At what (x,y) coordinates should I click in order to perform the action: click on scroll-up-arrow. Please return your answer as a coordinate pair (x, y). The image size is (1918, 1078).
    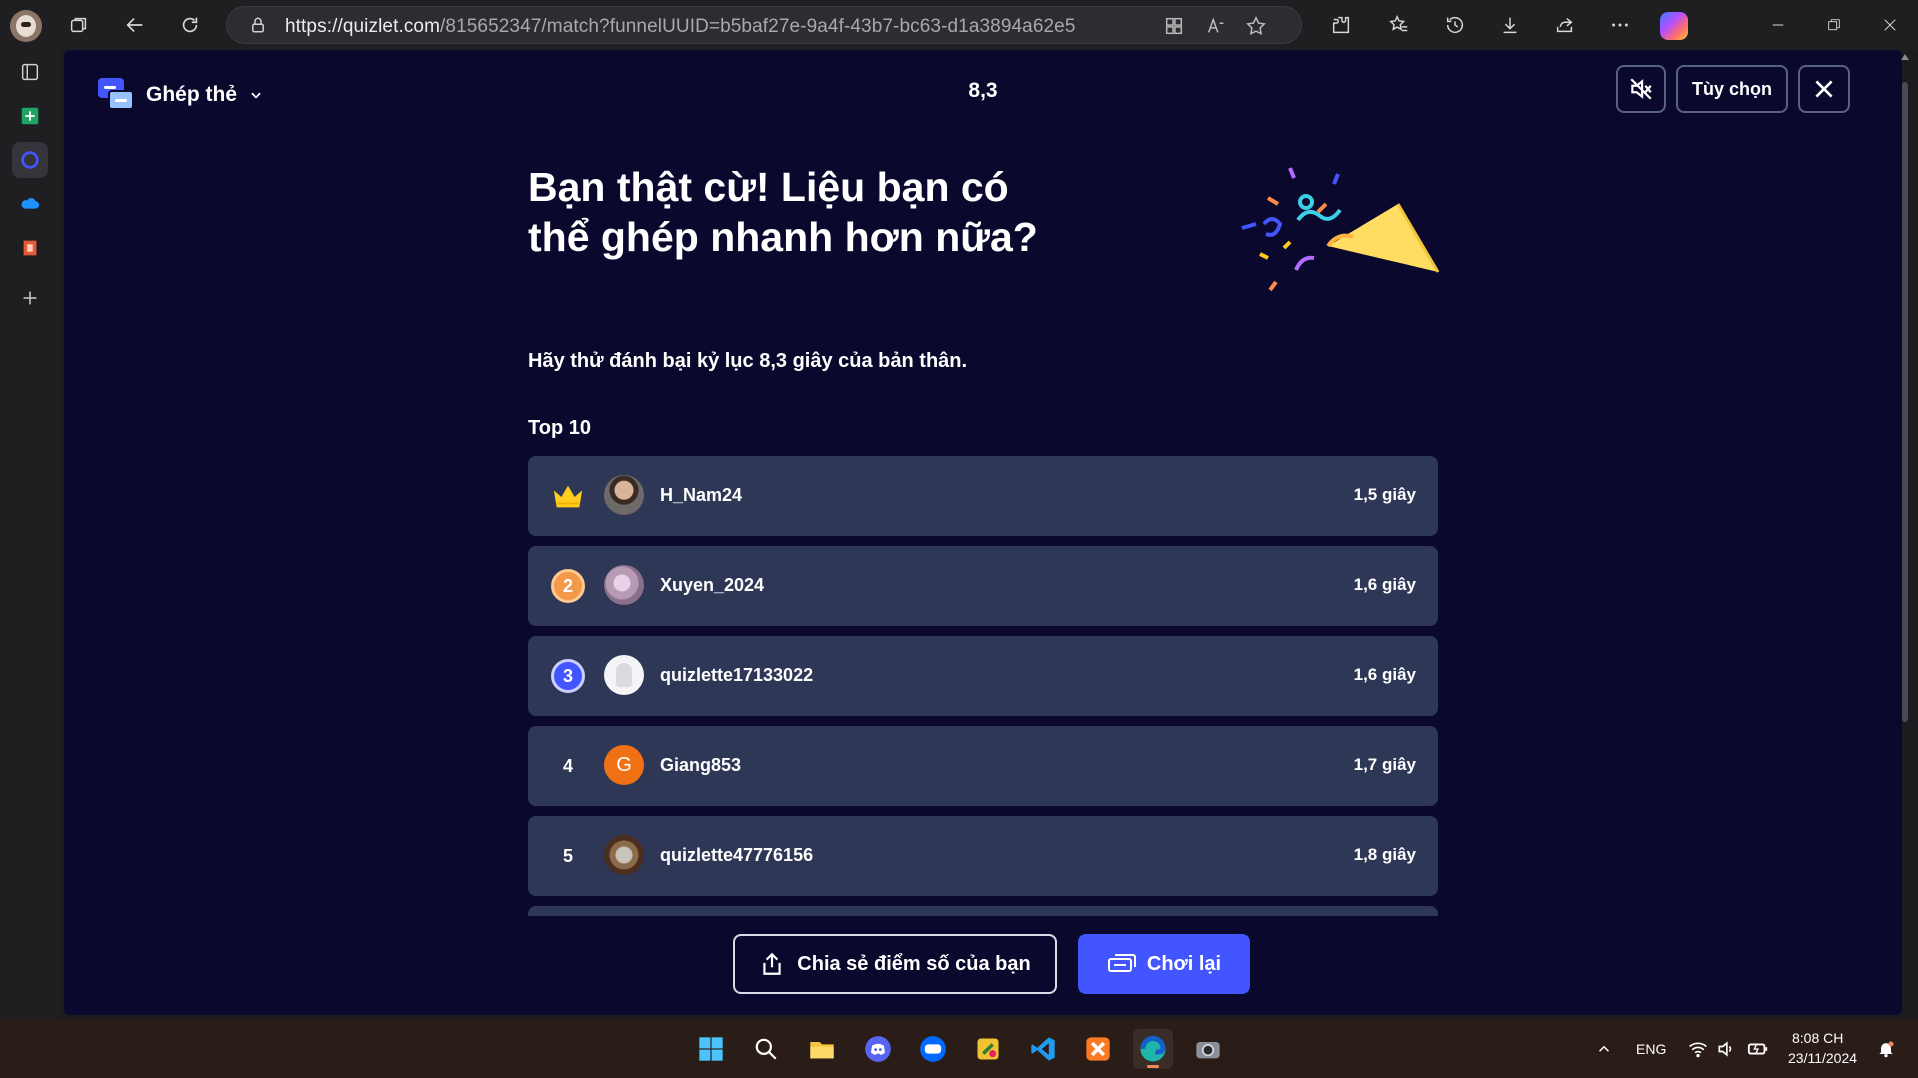
    Looking at the image, I should click on (1905, 57).